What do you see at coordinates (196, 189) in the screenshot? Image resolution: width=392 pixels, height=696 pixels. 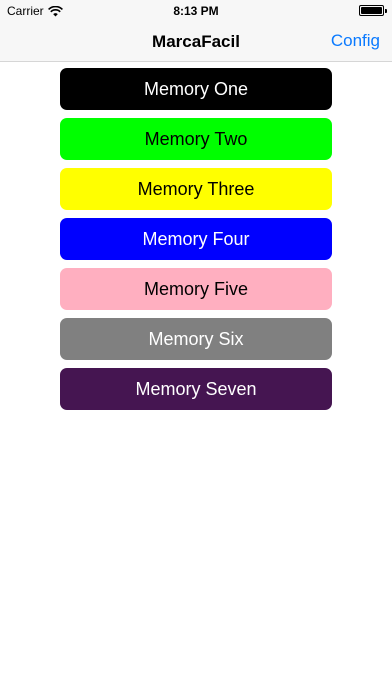 I see `memory-three-button: Memory Three` at bounding box center [196, 189].